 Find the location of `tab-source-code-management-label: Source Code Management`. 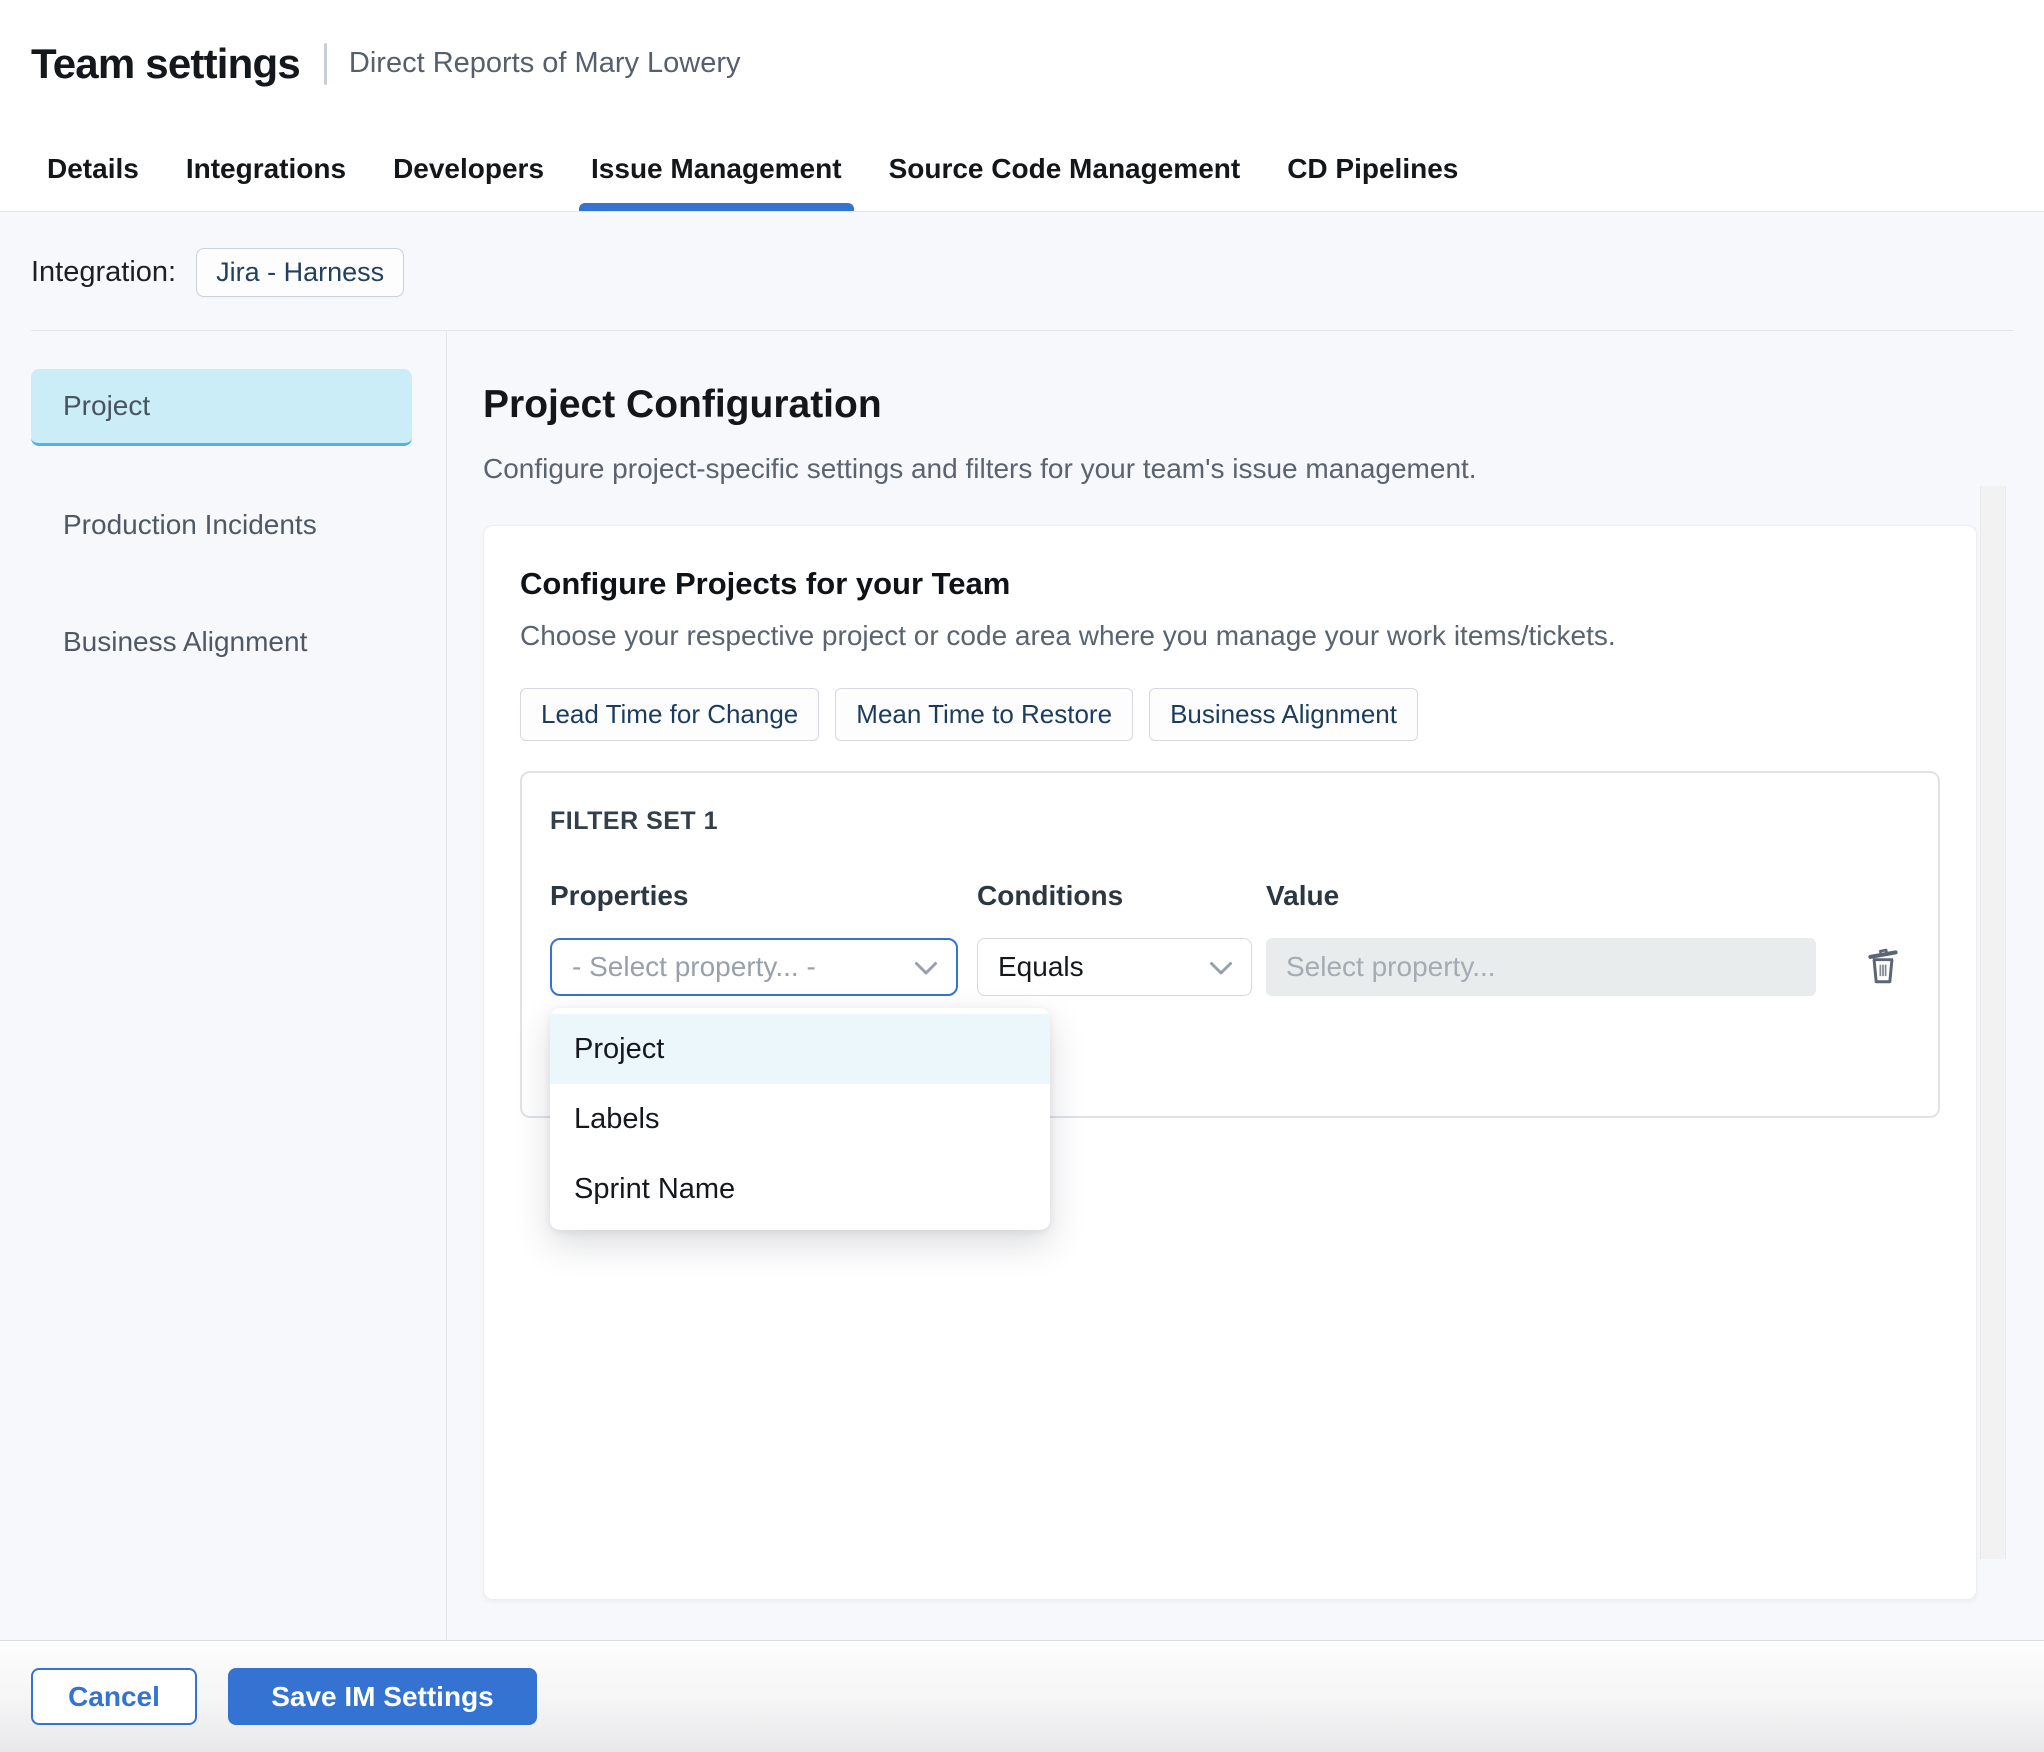

tab-source-code-management-label: Source Code Management is located at coordinates (1064, 168).